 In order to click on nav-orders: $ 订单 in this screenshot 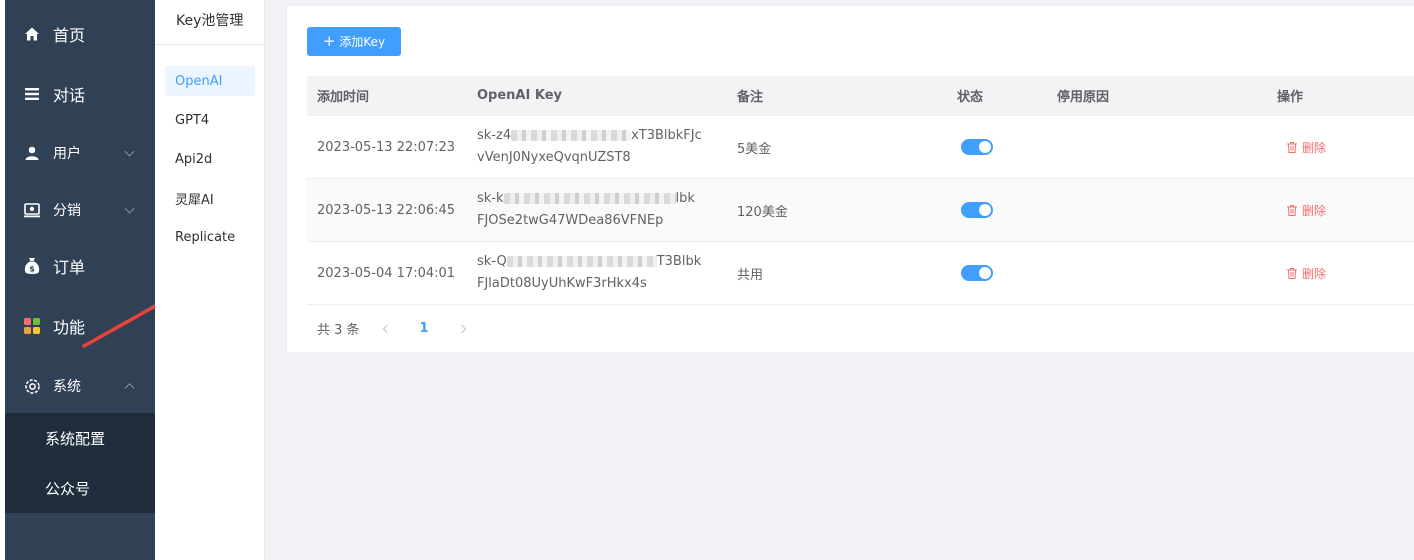, I will do `click(80, 266)`.